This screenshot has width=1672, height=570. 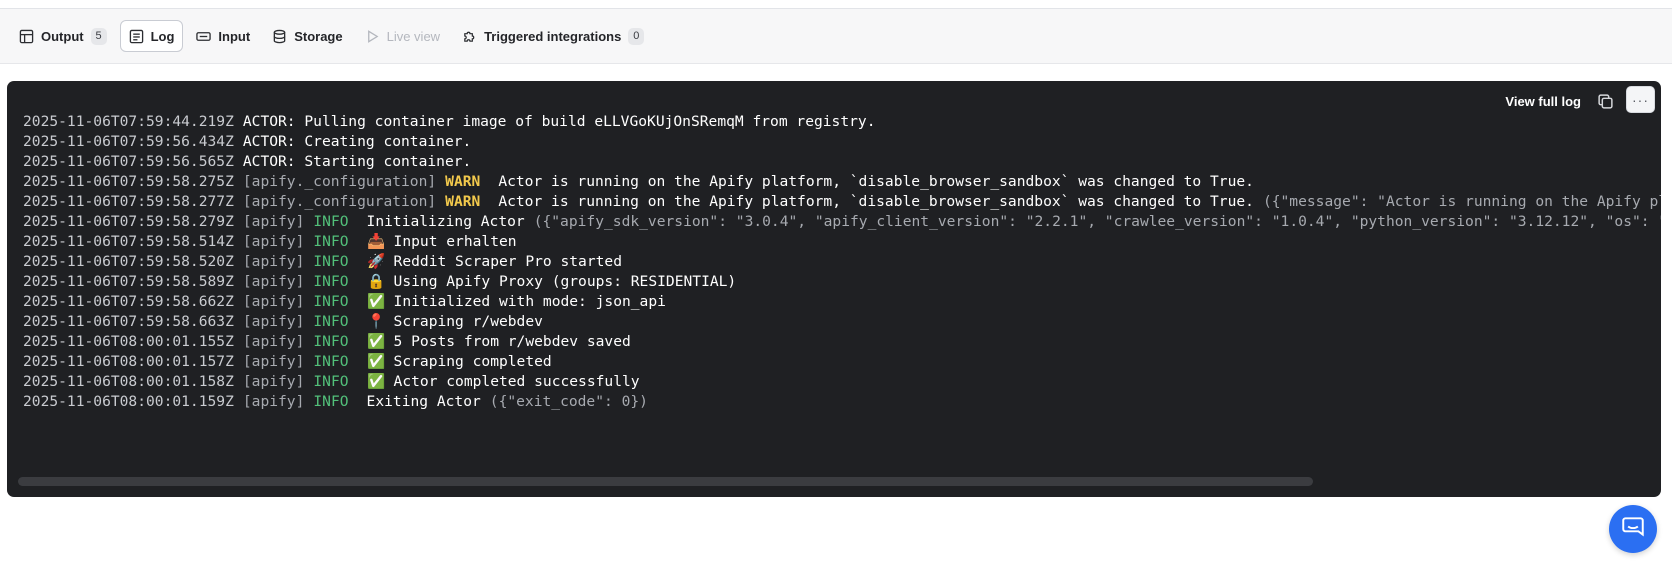 I want to click on log-message-text: Initializing Actor, so click(x=445, y=221).